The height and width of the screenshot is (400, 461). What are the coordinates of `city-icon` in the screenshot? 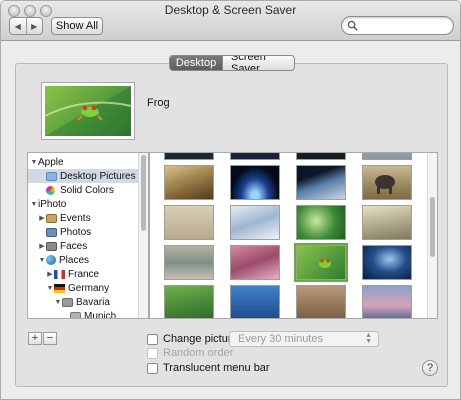 It's located at (75, 314).